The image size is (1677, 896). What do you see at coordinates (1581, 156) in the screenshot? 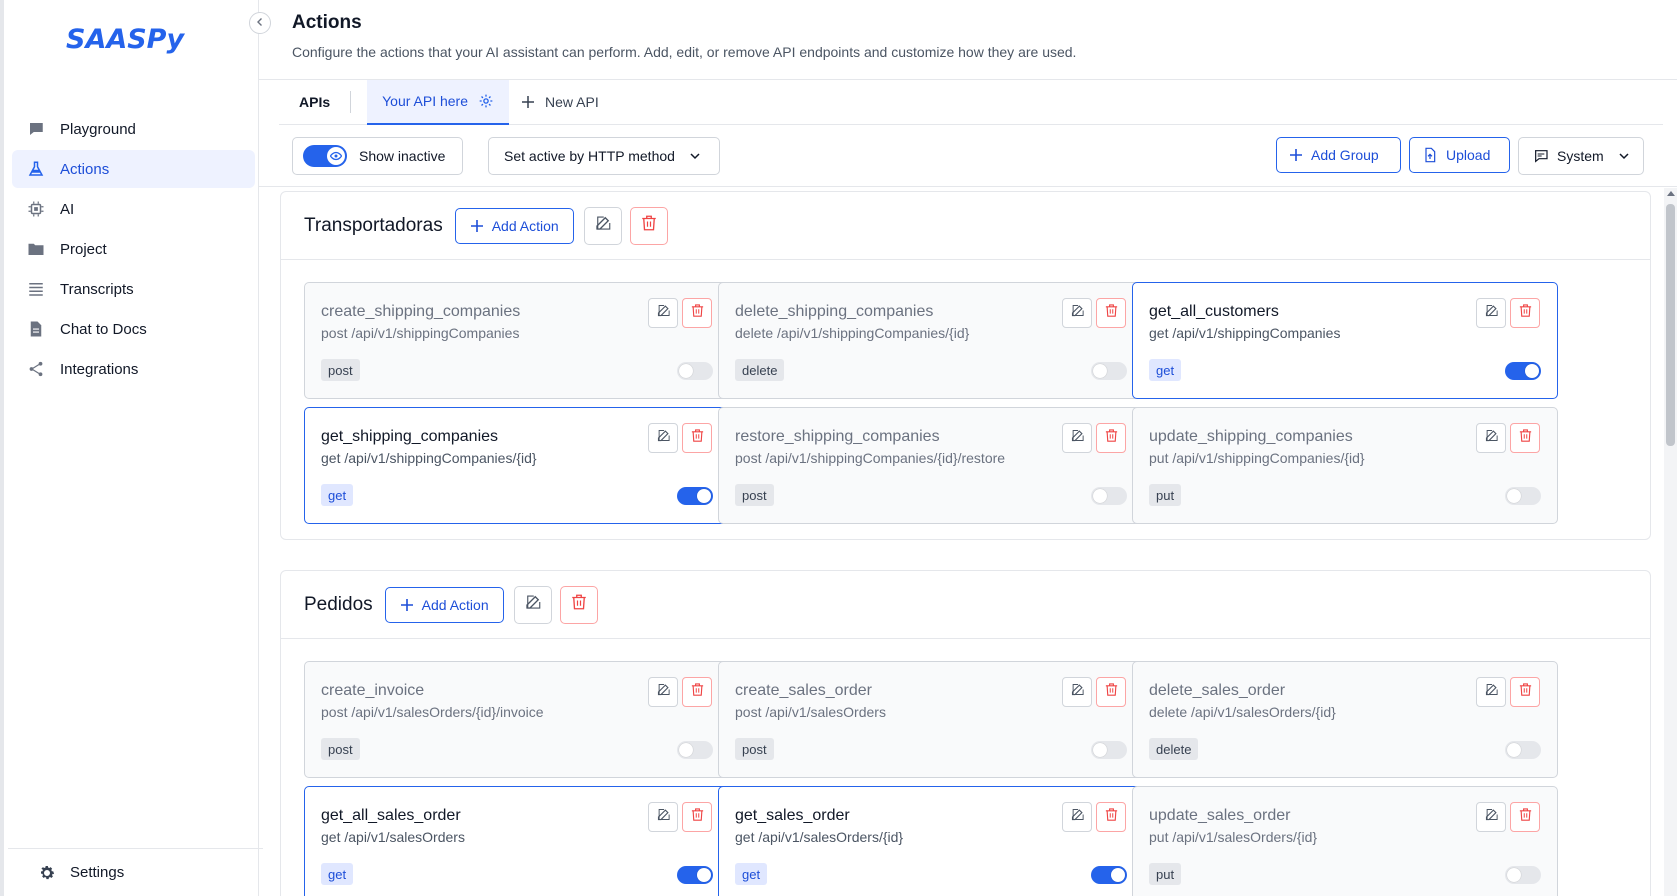
I see `system-dropdown: System` at bounding box center [1581, 156].